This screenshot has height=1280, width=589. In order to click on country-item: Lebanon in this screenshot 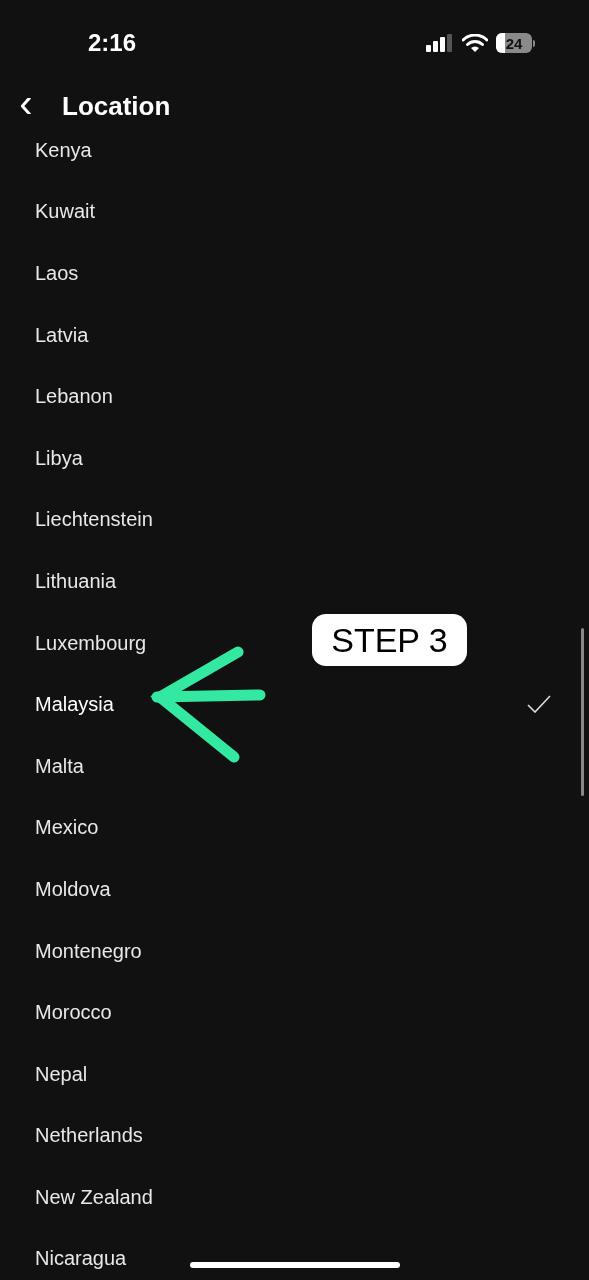, I will do `click(74, 396)`.